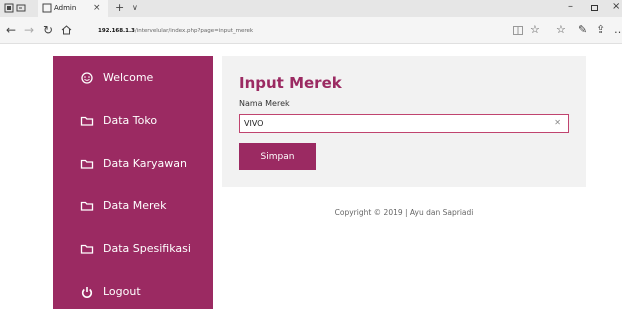  What do you see at coordinates (404, 212) in the screenshot?
I see `footer-copyright: Copyright © 2019 | Ayu dan Sapriadi` at bounding box center [404, 212].